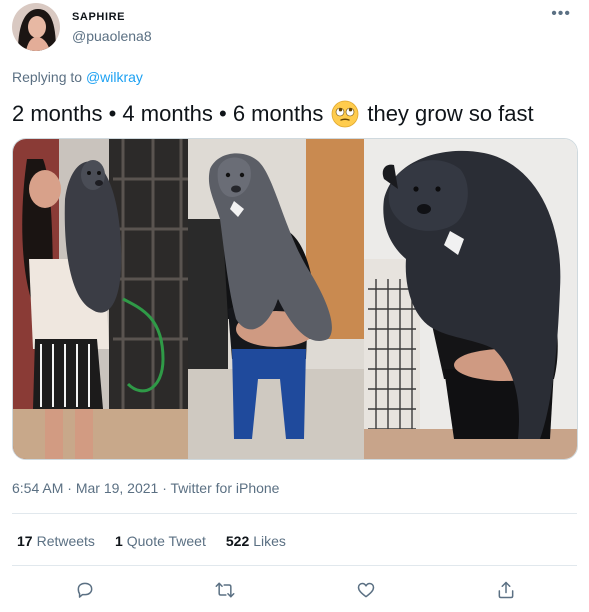 The height and width of the screenshot is (612, 589). I want to click on quotes-label: Quote Tweet, so click(166, 541).